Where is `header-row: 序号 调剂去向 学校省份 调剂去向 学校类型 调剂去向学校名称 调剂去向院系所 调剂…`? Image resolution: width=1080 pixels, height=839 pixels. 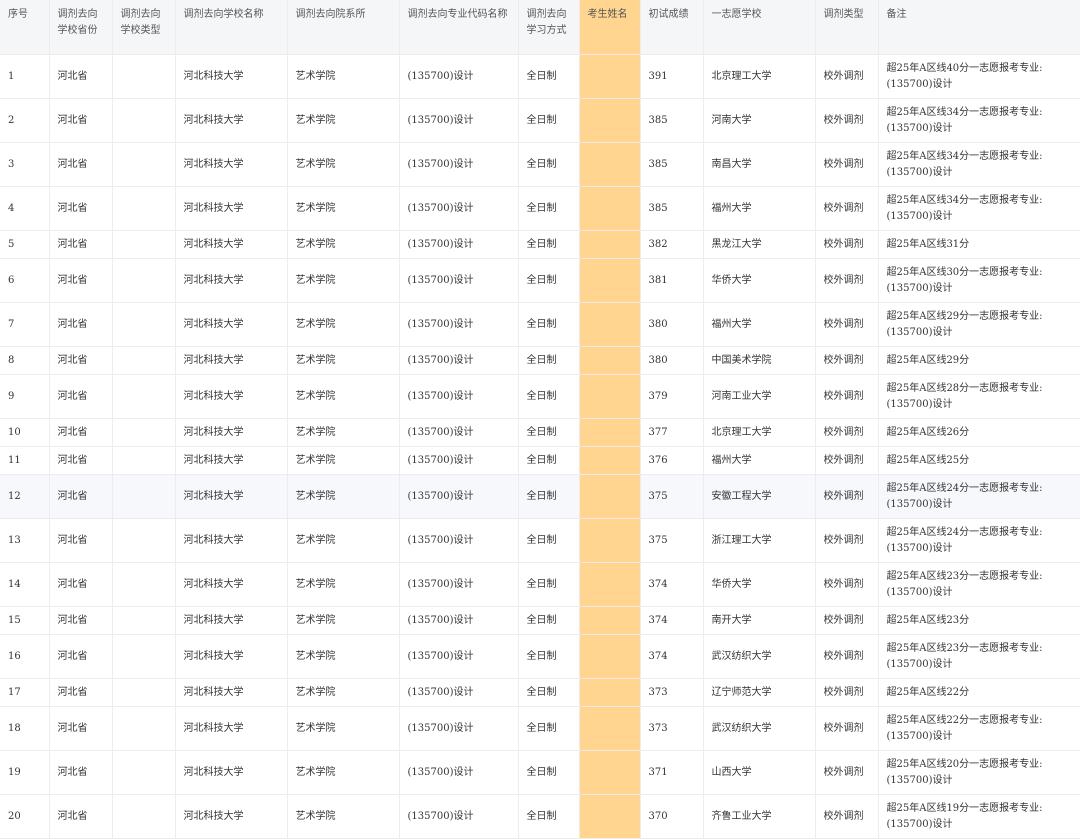
header-row: 序号 调剂去向 学校省份 调剂去向 学校类型 调剂去向学校名称 调剂去向院系所 调剂… is located at coordinates (540, 27).